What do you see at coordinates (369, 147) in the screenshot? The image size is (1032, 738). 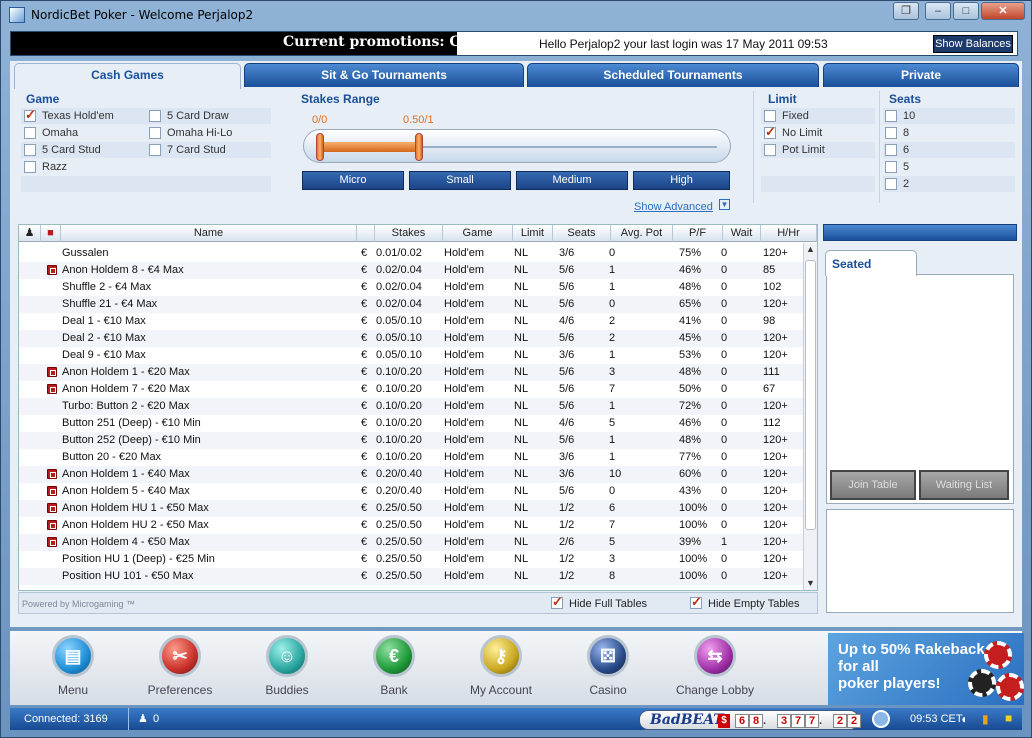 I see `stakes-slider-range` at bounding box center [369, 147].